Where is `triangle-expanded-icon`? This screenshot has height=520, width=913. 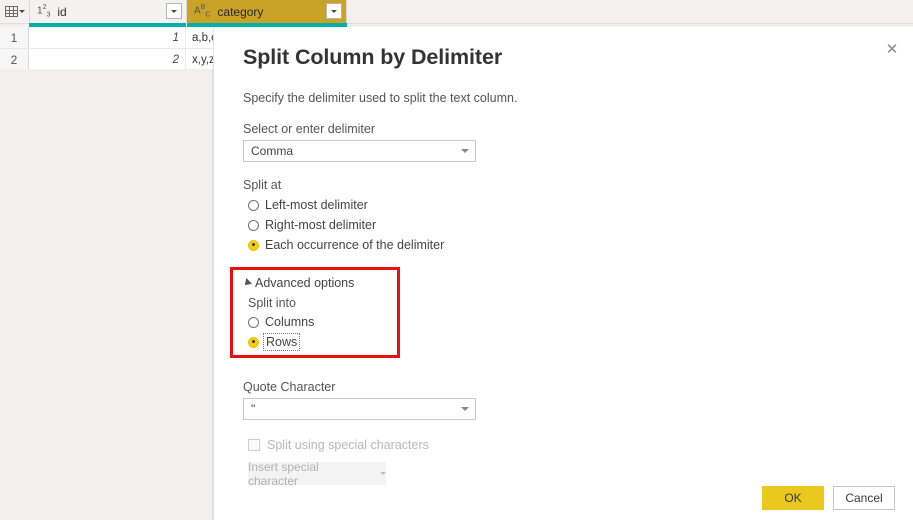
triangle-expanded-icon is located at coordinates (247, 283).